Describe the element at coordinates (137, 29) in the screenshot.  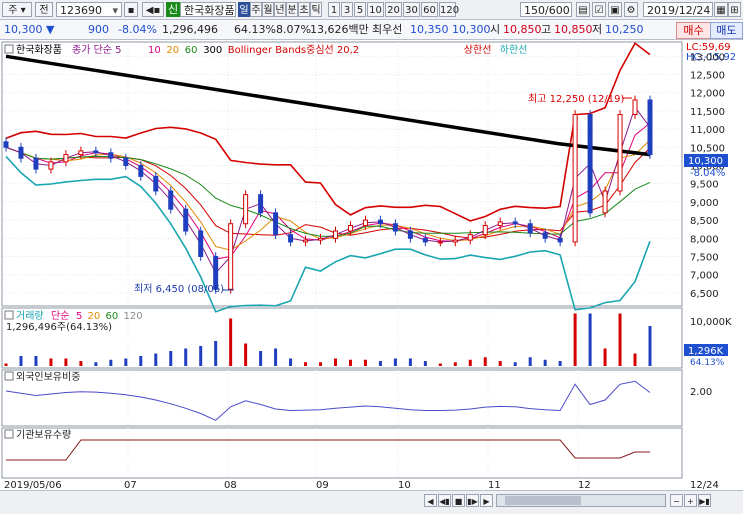
I see `price-change-pct: -8.04%` at that location.